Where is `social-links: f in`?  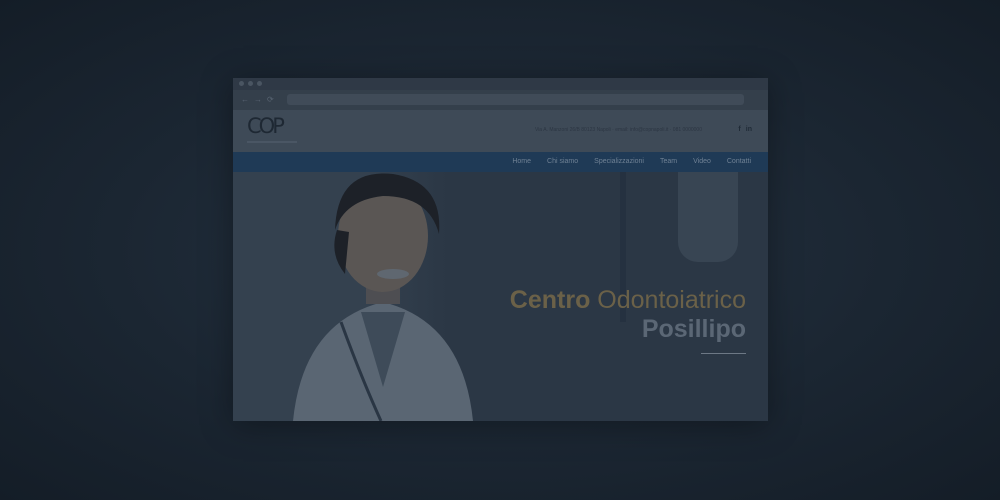 social-links: f in is located at coordinates (745, 129).